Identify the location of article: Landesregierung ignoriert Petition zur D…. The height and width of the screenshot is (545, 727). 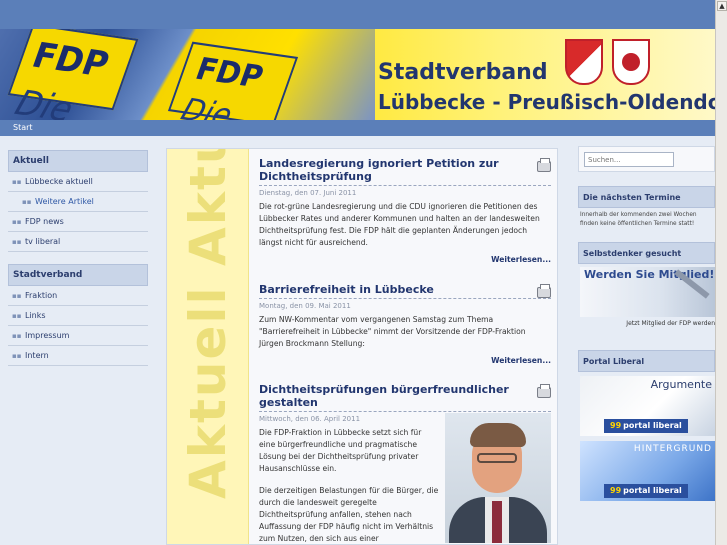
(405, 210).